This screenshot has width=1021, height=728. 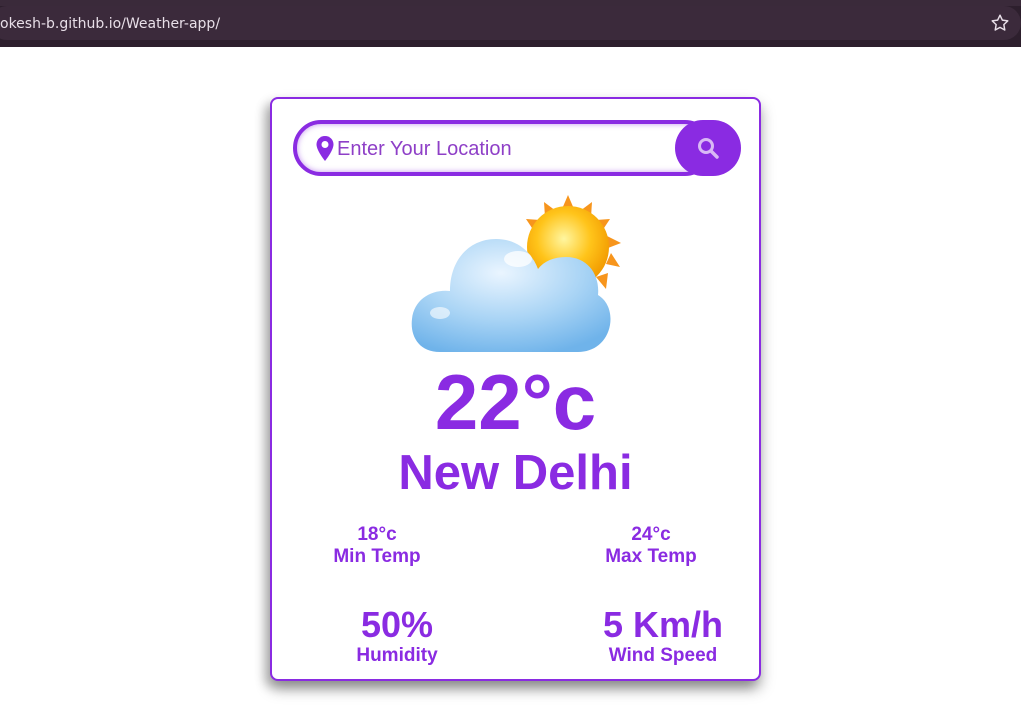 I want to click on search-icon, so click(x=708, y=148).